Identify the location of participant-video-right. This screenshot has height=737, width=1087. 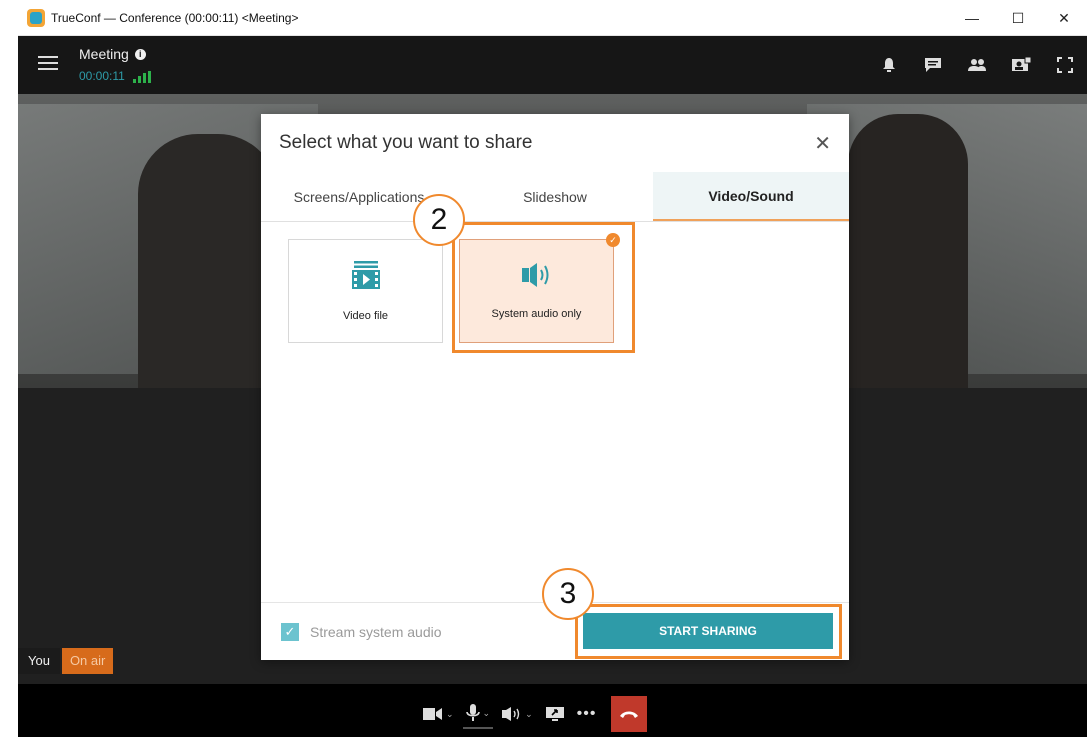
(908, 251).